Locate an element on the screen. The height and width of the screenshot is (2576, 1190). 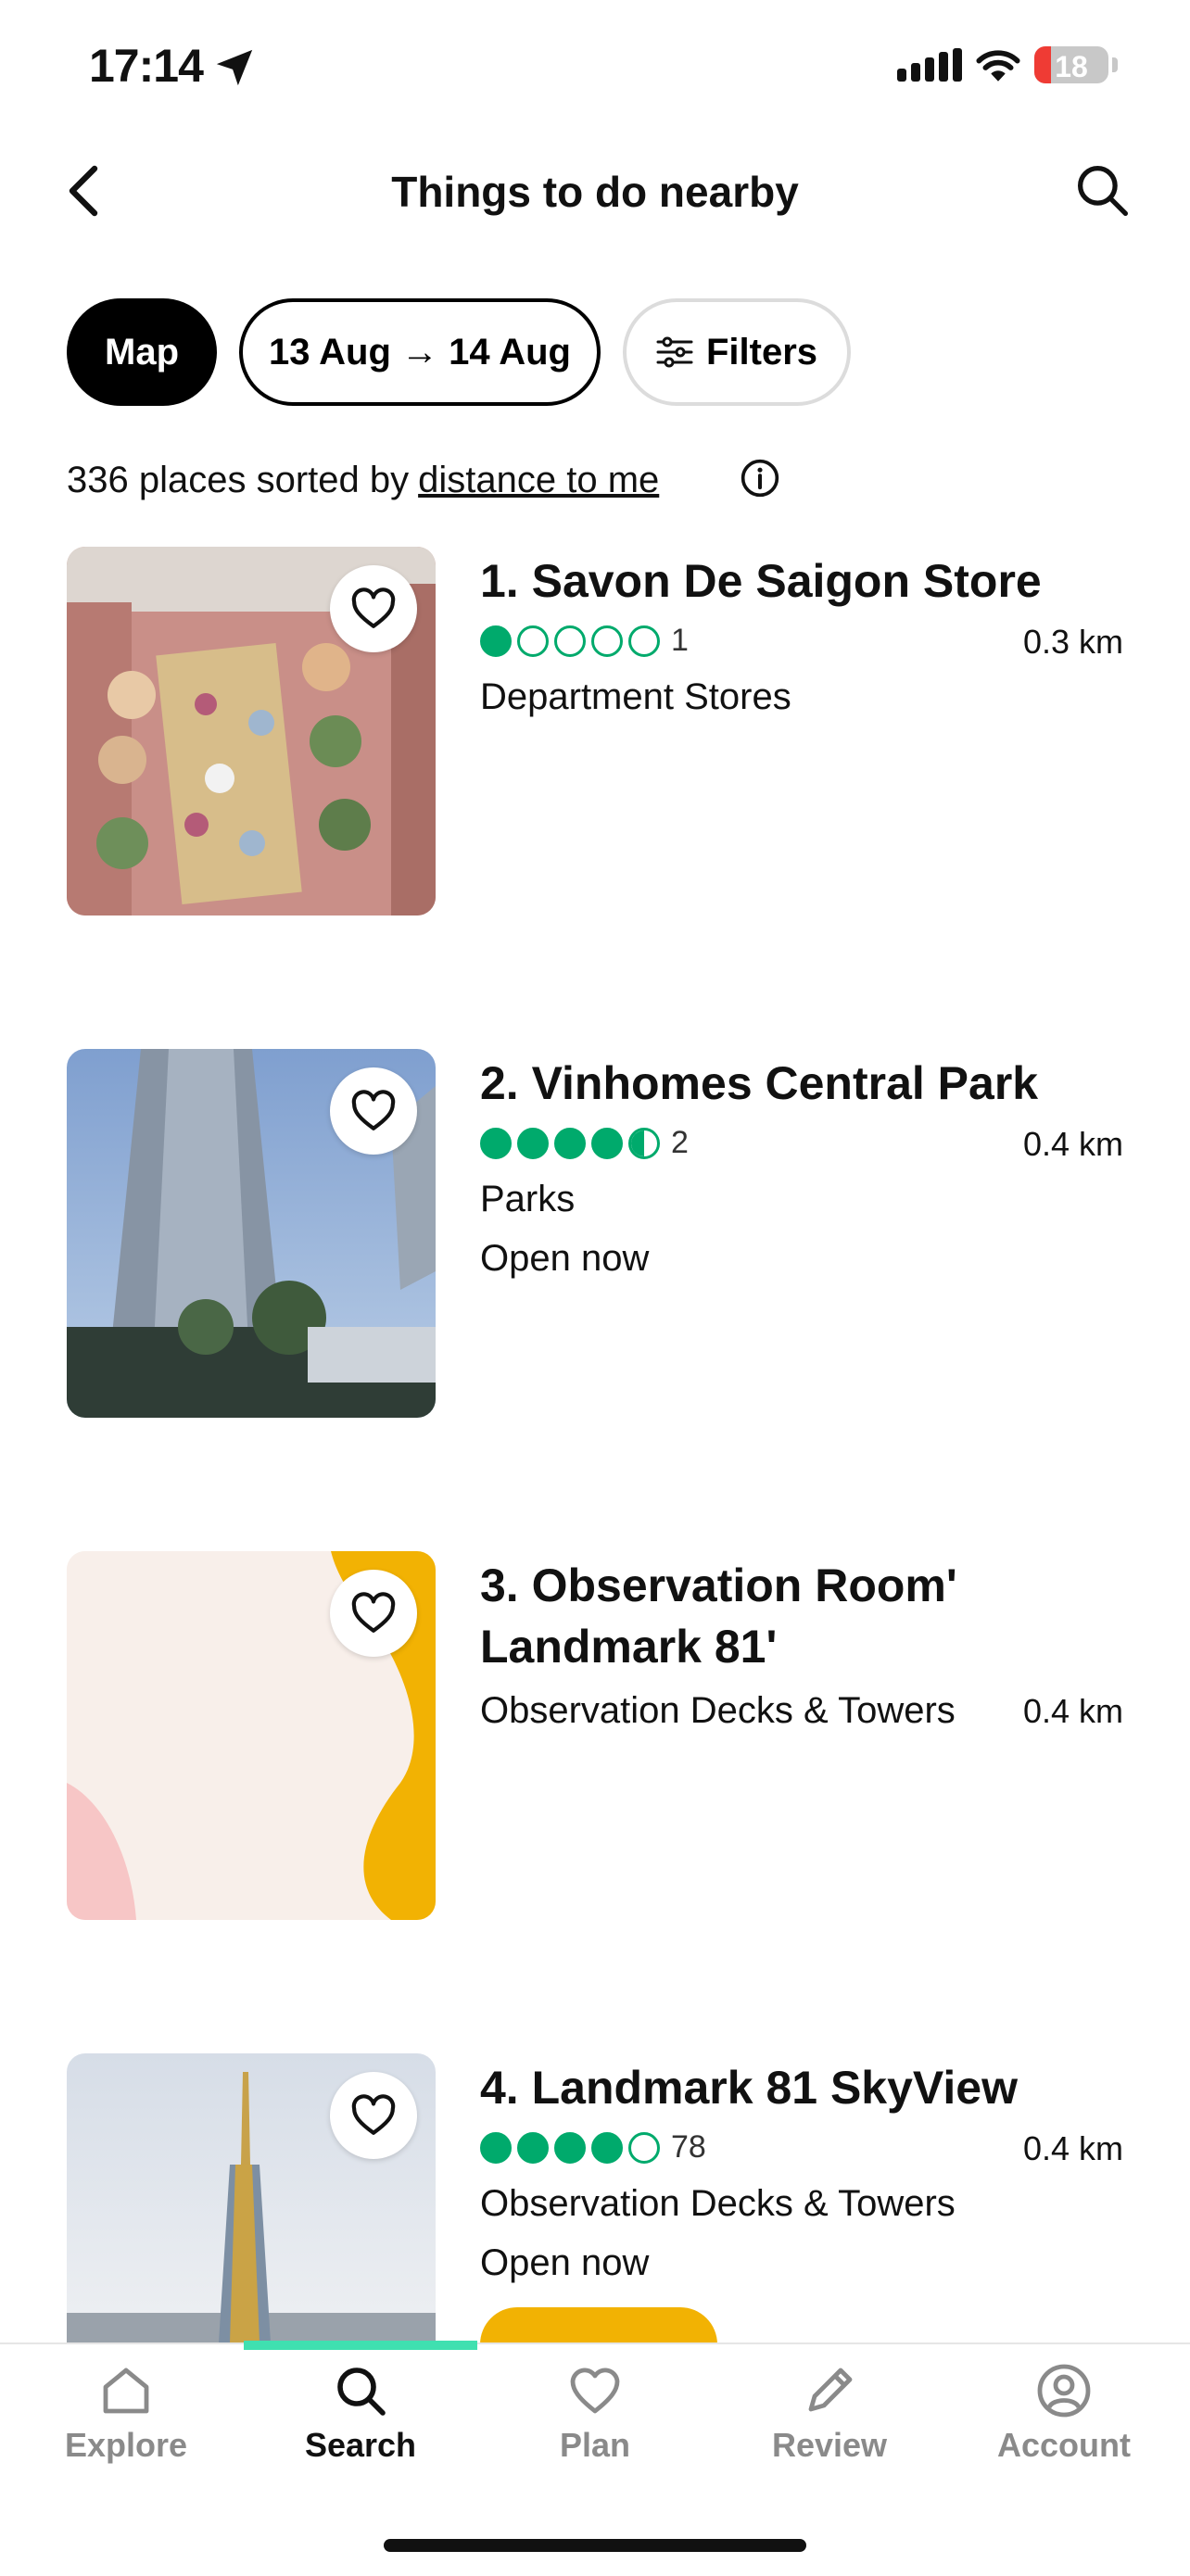
listing-title-line: 3. Observation Room' is located at coordinates (718, 1585).